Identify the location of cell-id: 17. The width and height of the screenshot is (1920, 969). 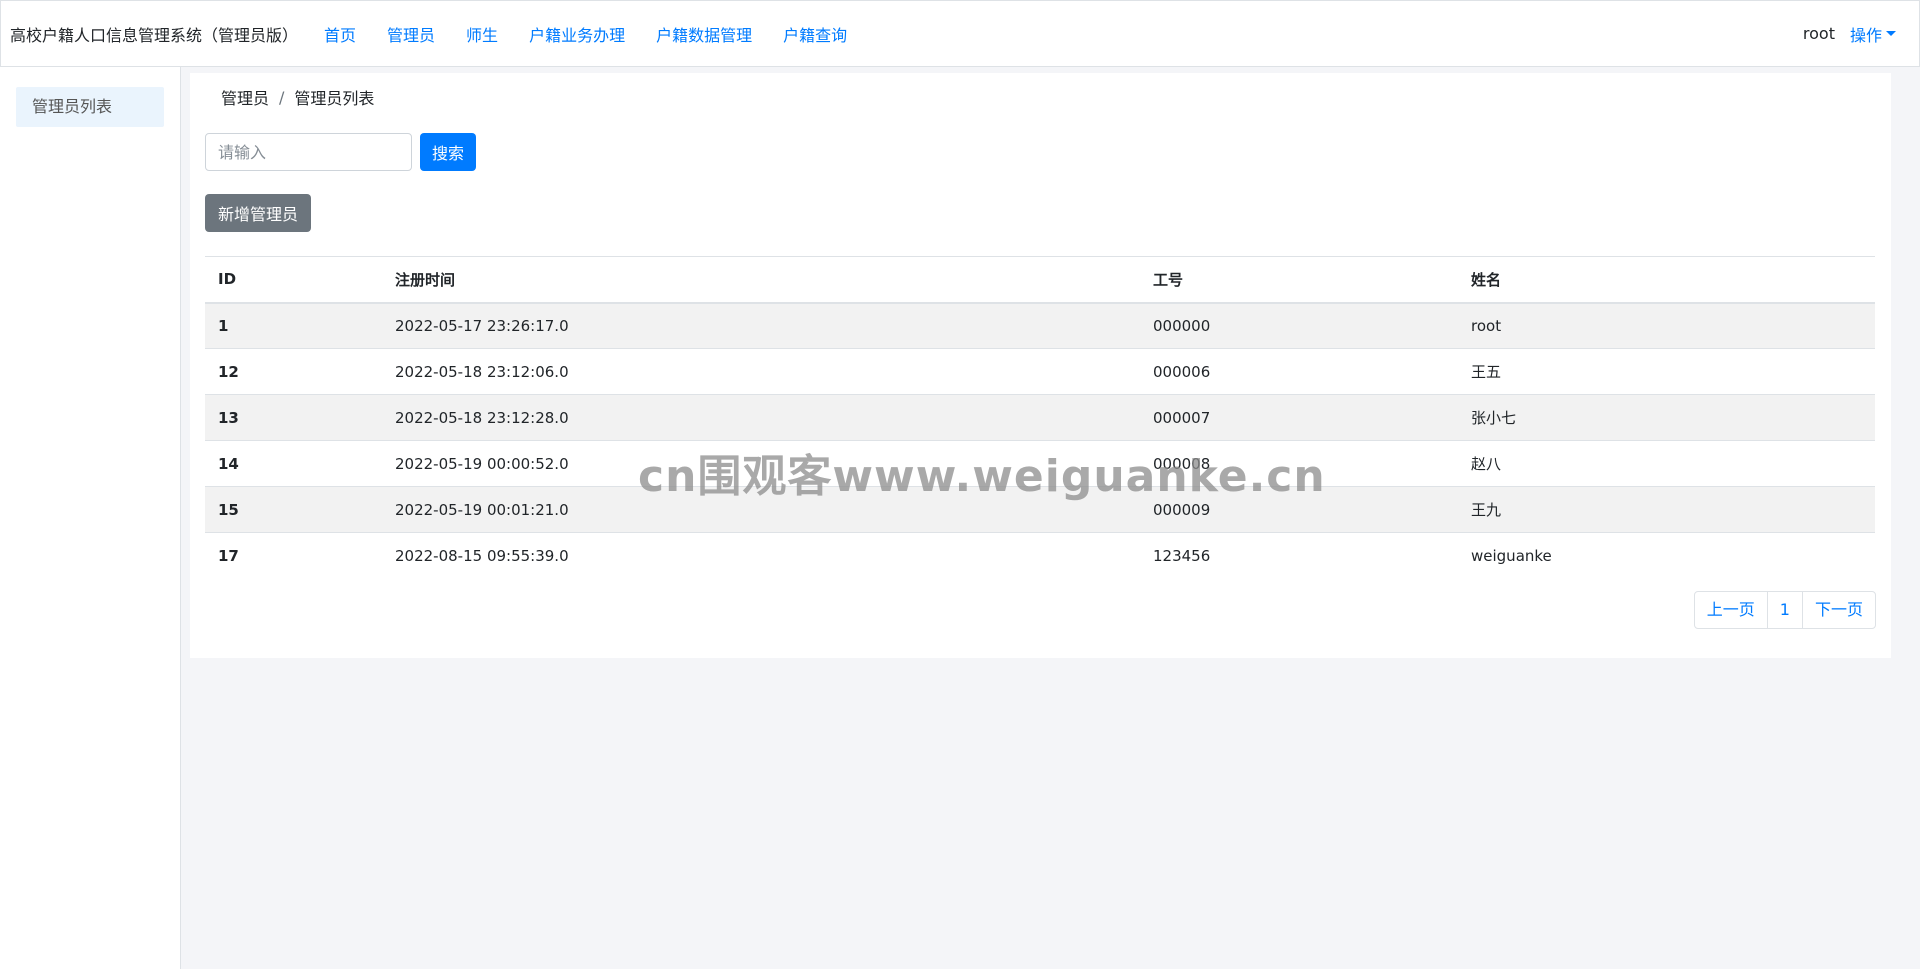
(293, 555).